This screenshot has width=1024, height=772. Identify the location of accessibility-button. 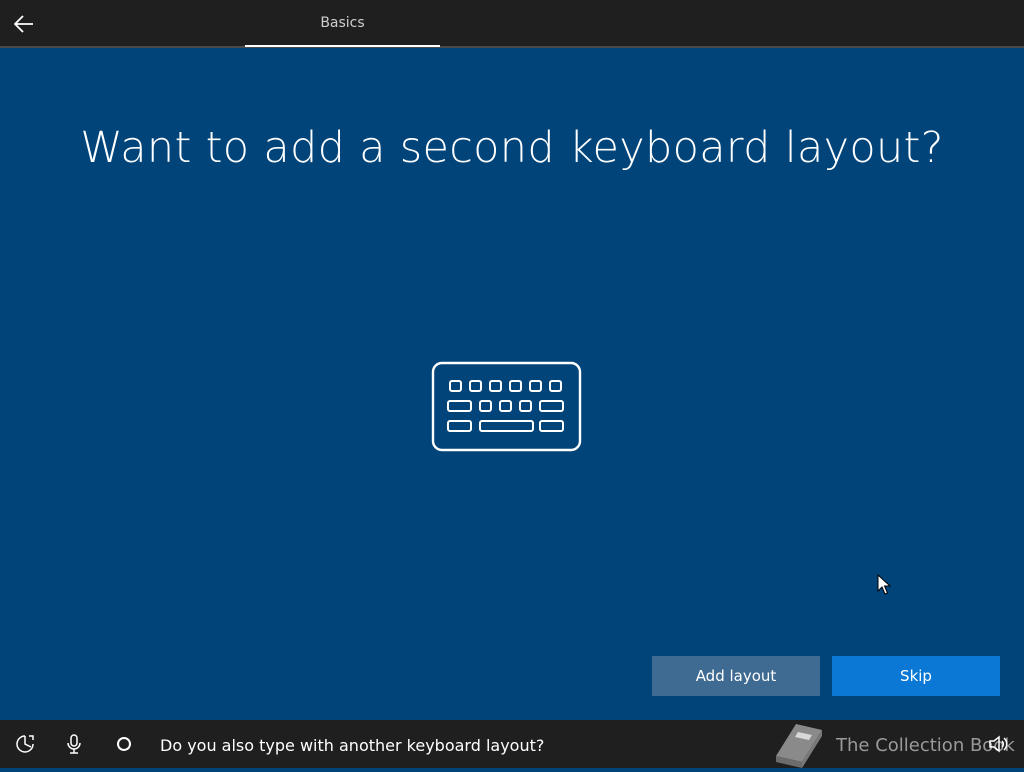
(25, 744).